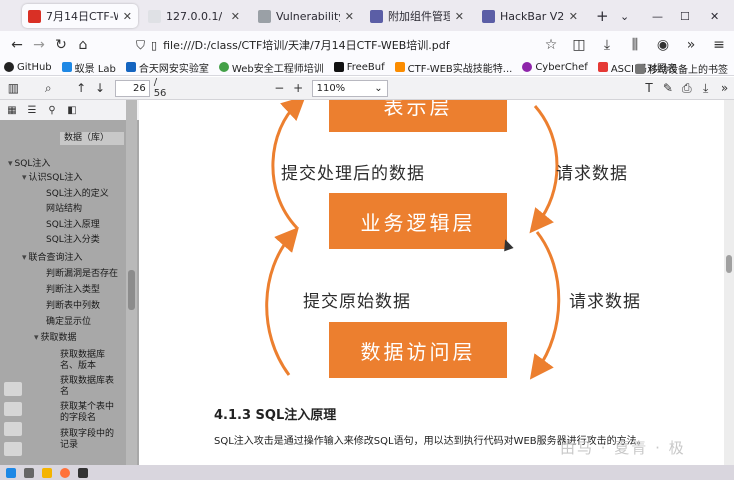 The height and width of the screenshot is (480, 734). I want to click on new-tab-button: +, so click(600, 16).